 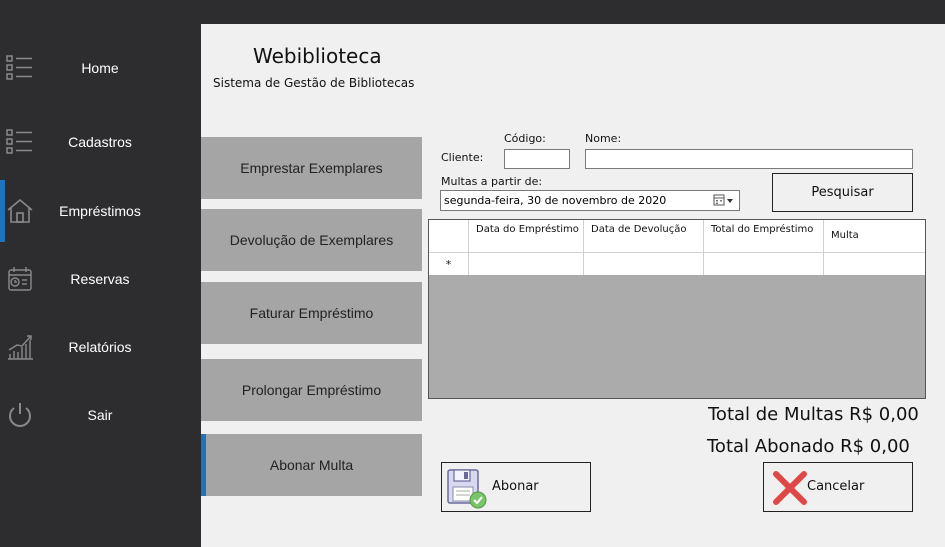 I want to click on save-check-icon, so click(x=467, y=489).